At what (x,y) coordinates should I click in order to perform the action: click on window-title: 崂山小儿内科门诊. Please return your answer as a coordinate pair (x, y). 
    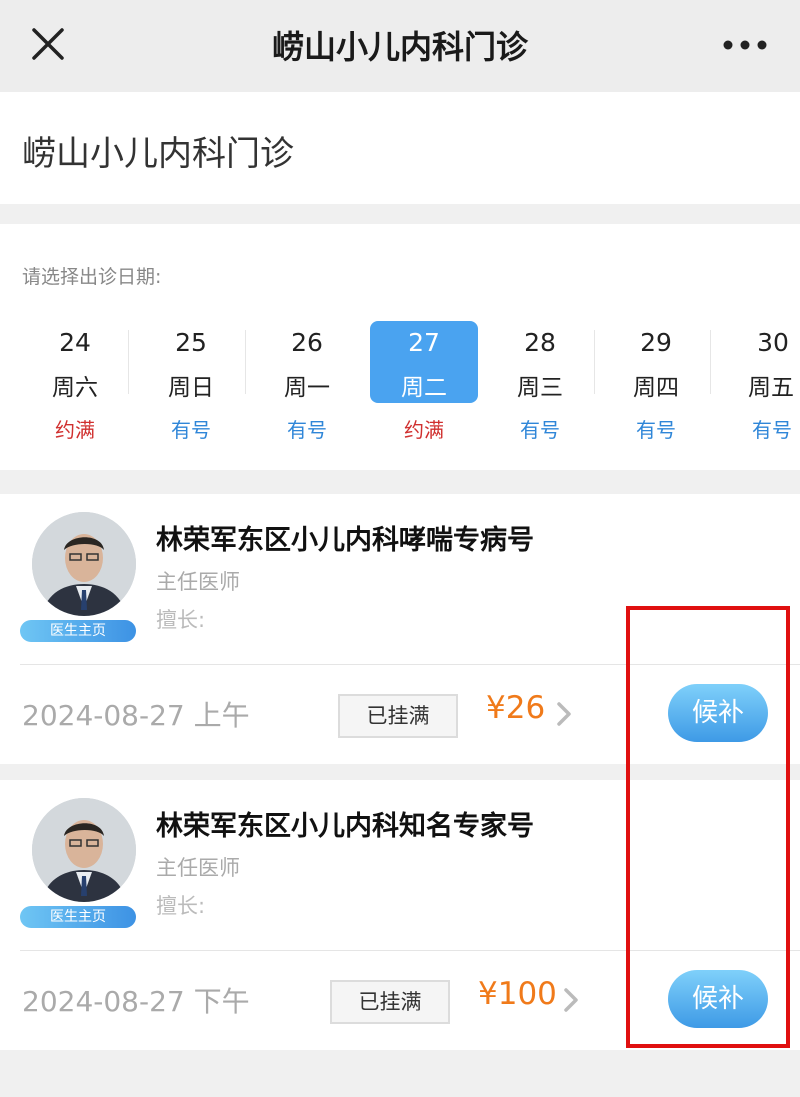
    Looking at the image, I should click on (399, 47).